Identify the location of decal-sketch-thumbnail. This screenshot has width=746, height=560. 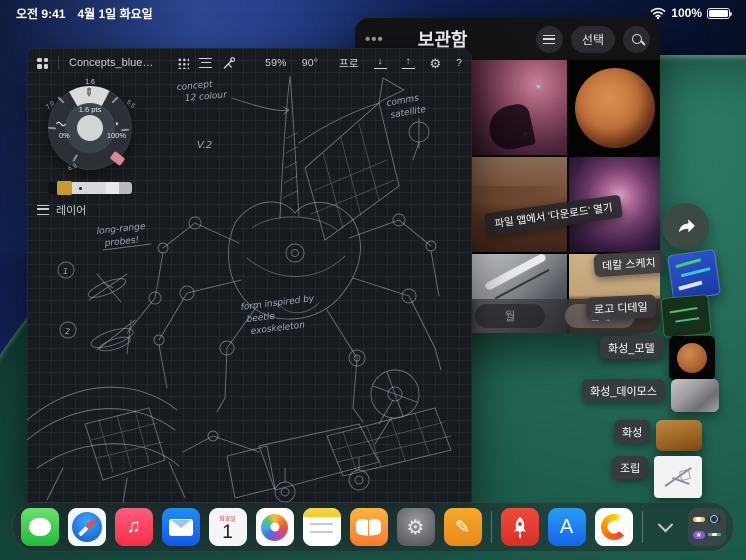
(693, 275).